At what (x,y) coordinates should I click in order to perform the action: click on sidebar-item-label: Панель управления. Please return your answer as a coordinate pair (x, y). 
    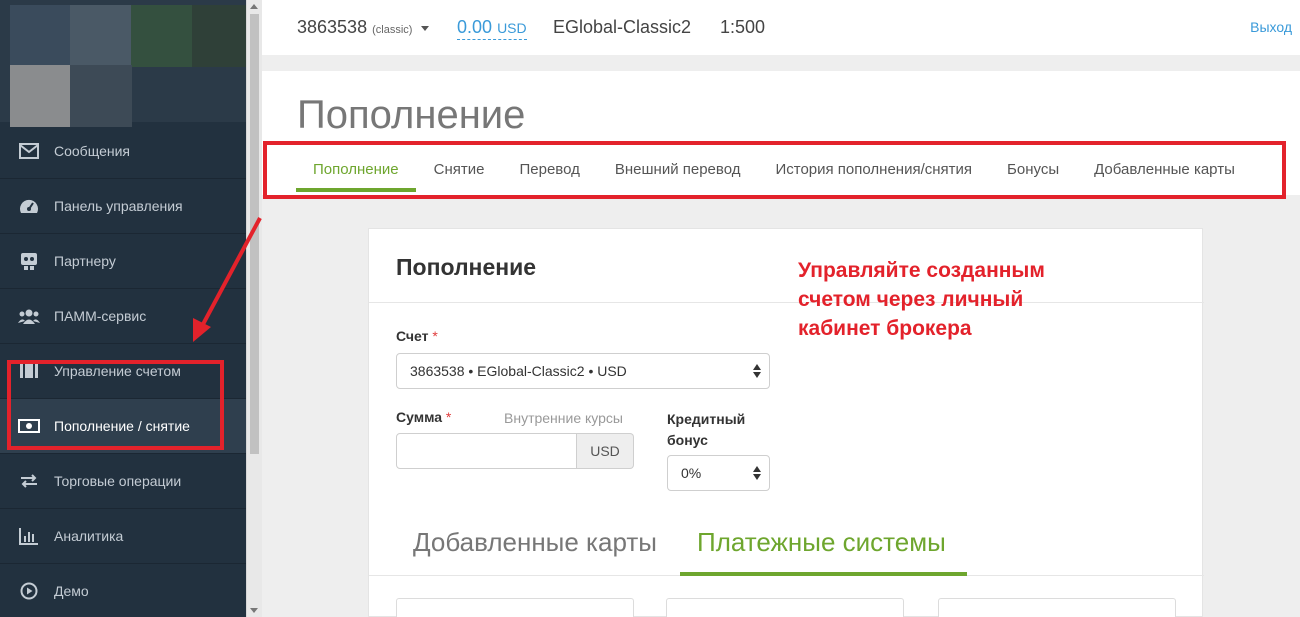
    Looking at the image, I should click on (118, 206).